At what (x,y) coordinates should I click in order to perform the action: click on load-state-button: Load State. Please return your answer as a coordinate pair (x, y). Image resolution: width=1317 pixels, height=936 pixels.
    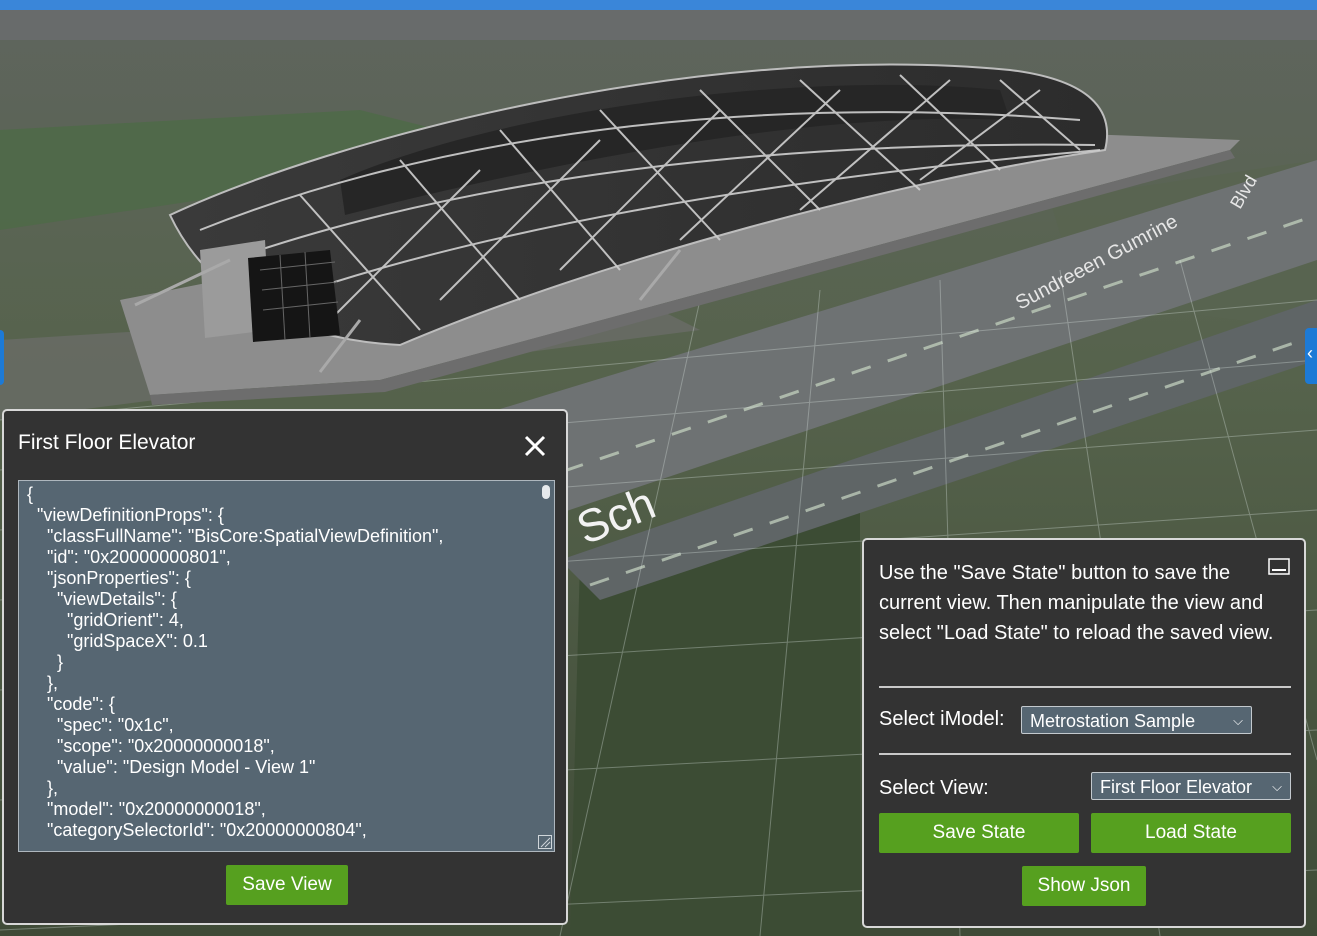
    Looking at the image, I should click on (1191, 833).